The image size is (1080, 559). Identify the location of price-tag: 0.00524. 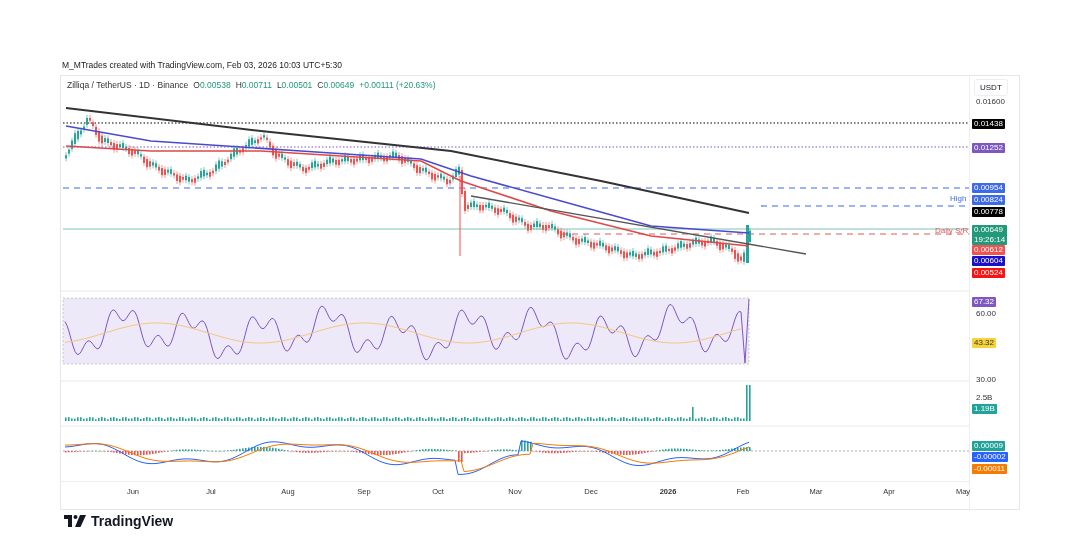
(988, 273).